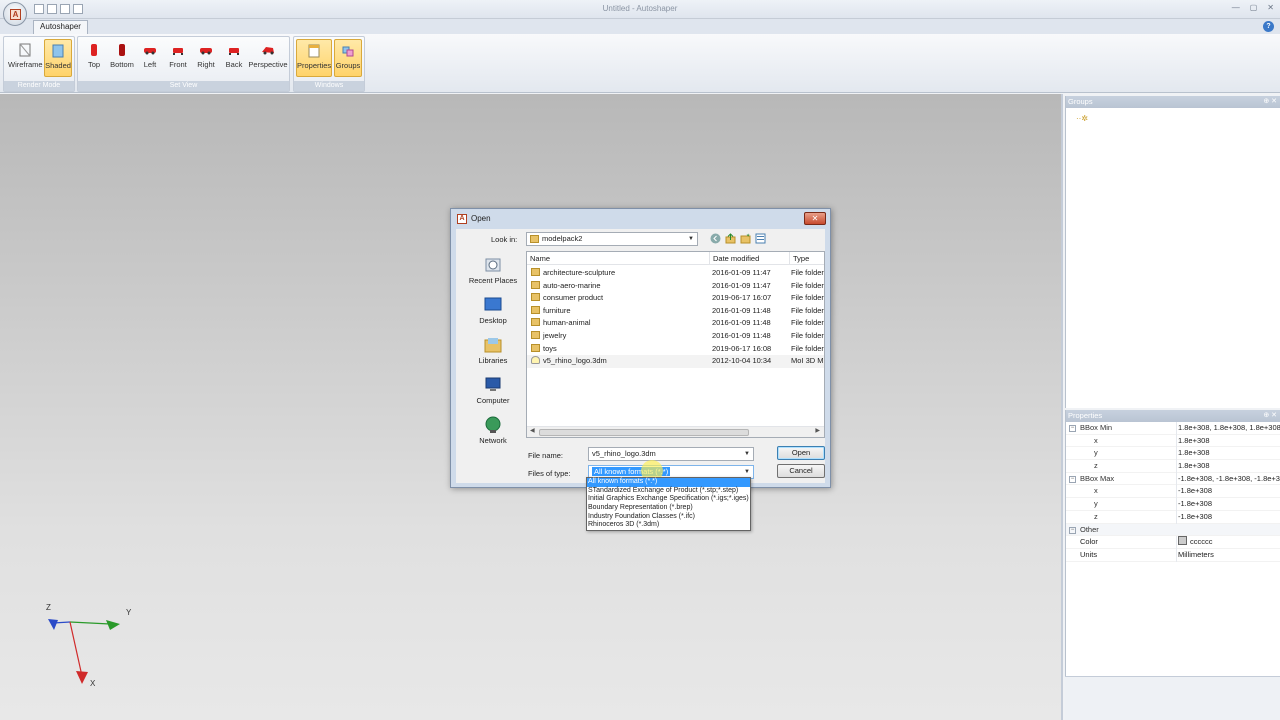 The width and height of the screenshot is (1280, 720). Describe the element at coordinates (60, 27) in the screenshot. I see `tab-autoshaper: Autoshaper` at that location.